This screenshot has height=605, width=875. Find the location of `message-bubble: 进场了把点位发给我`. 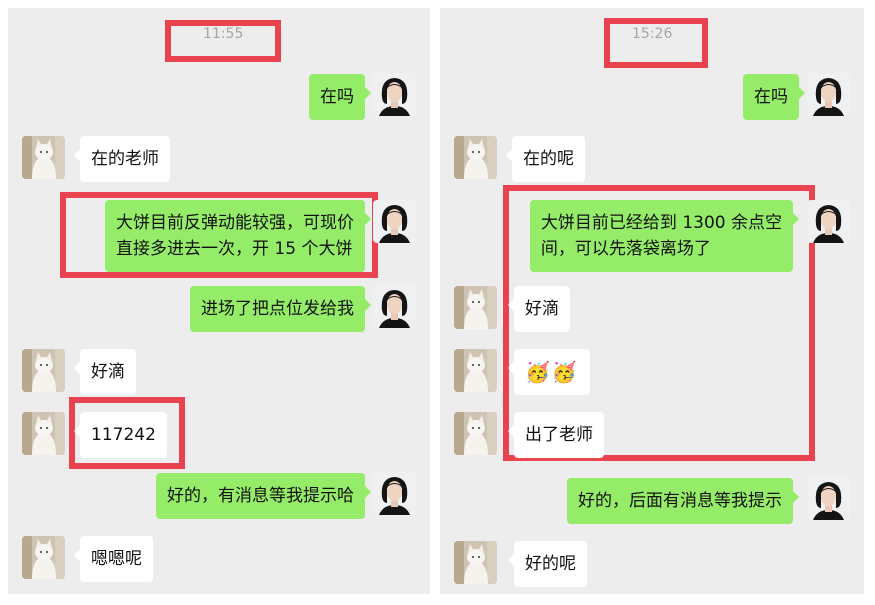

message-bubble: 进场了把点位发给我 is located at coordinates (280, 309).